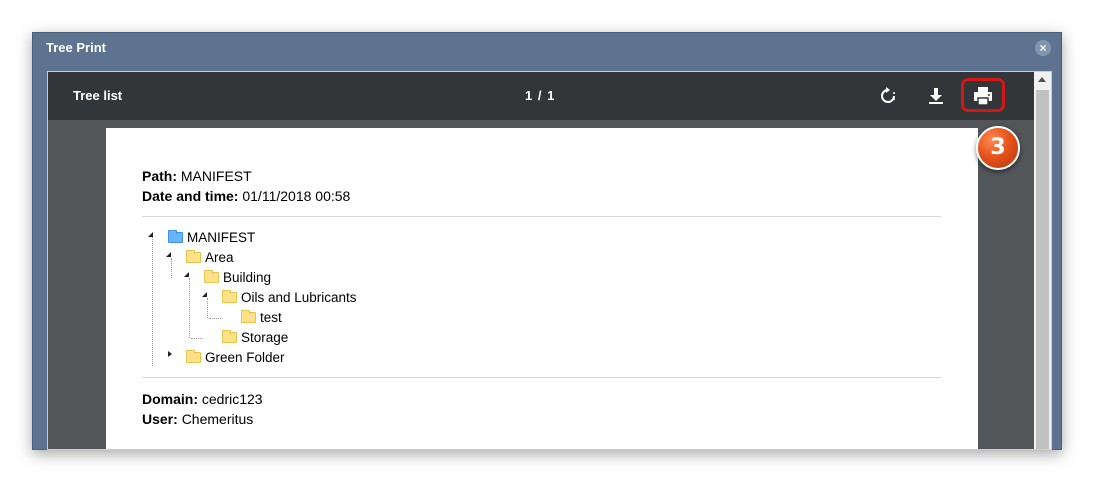 The width and height of the screenshot is (1094, 488). Describe the element at coordinates (1043, 48) in the screenshot. I see `close-icon: ×` at that location.